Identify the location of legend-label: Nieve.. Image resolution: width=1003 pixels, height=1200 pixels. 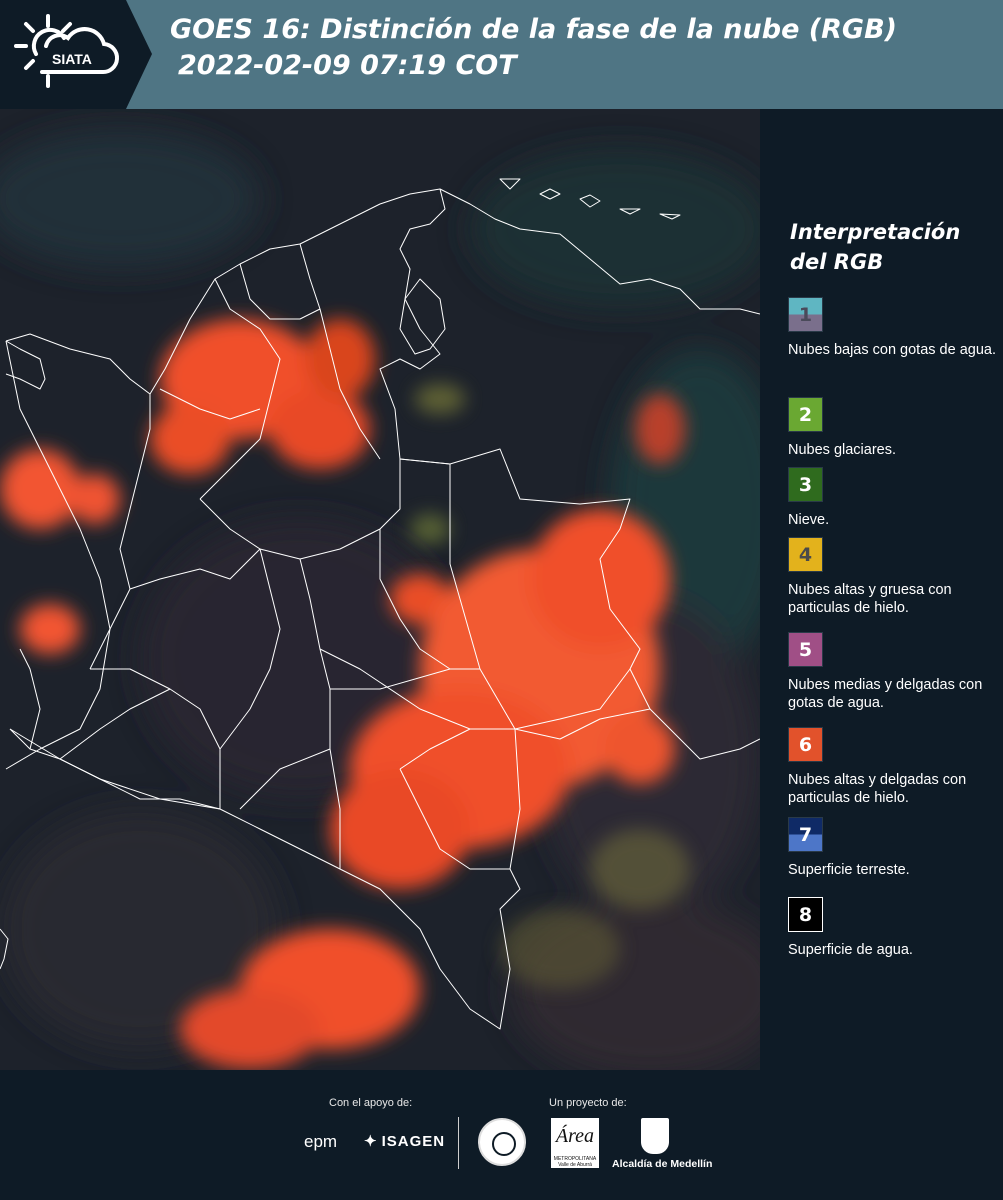
(809, 520).